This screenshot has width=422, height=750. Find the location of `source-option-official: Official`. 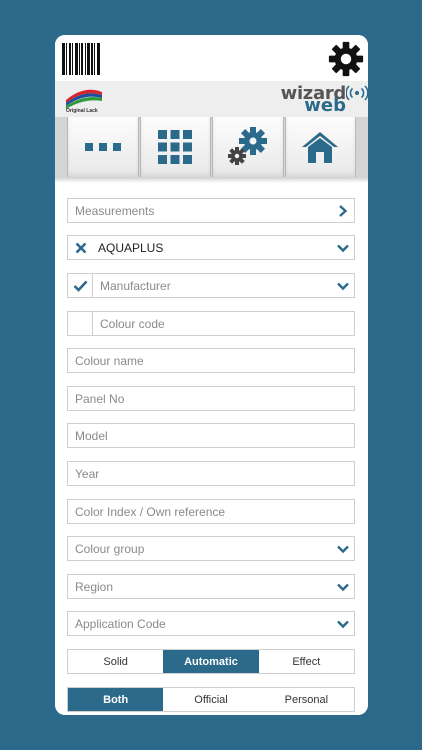

source-option-official: Official is located at coordinates (210, 699).